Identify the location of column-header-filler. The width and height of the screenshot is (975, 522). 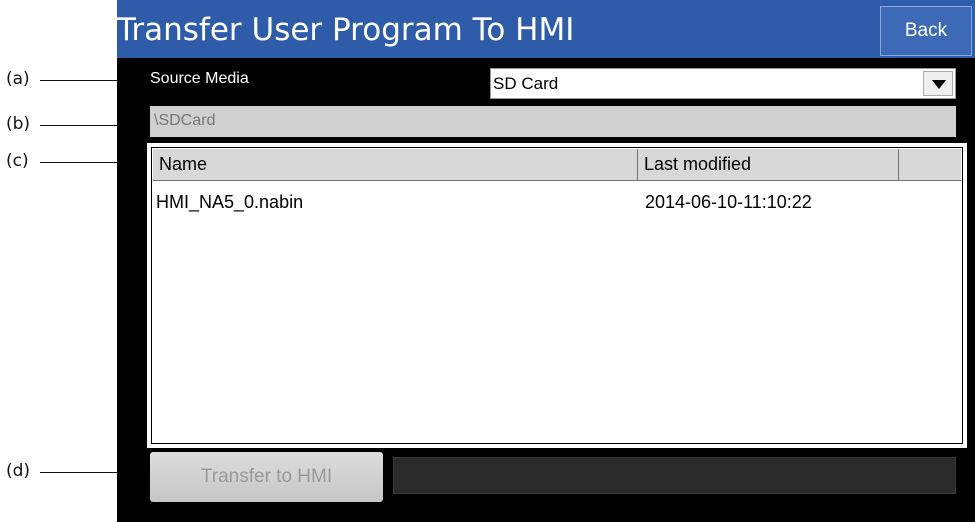
(930, 165).